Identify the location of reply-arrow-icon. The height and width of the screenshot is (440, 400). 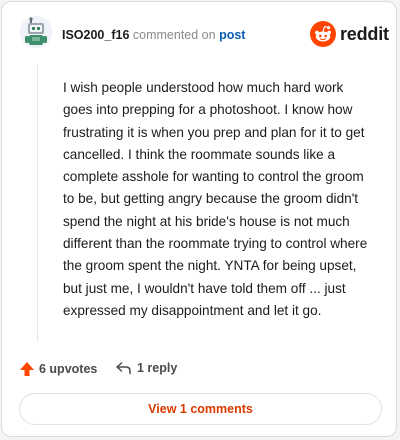
(123, 368).